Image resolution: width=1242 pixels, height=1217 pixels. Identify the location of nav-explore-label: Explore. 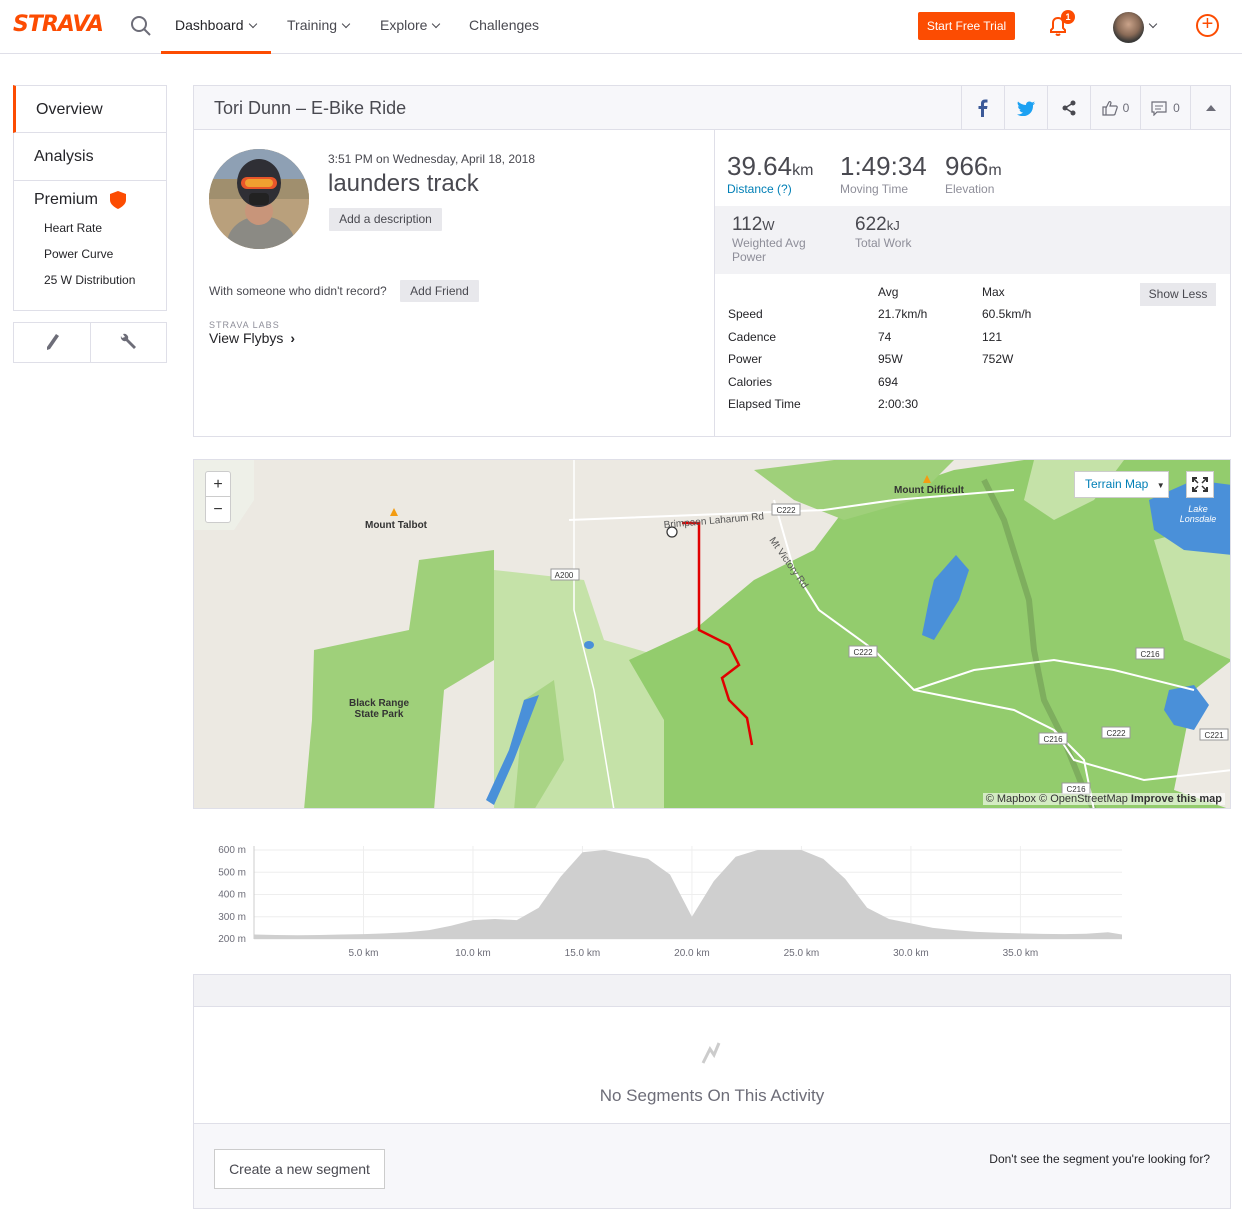
(404, 25).